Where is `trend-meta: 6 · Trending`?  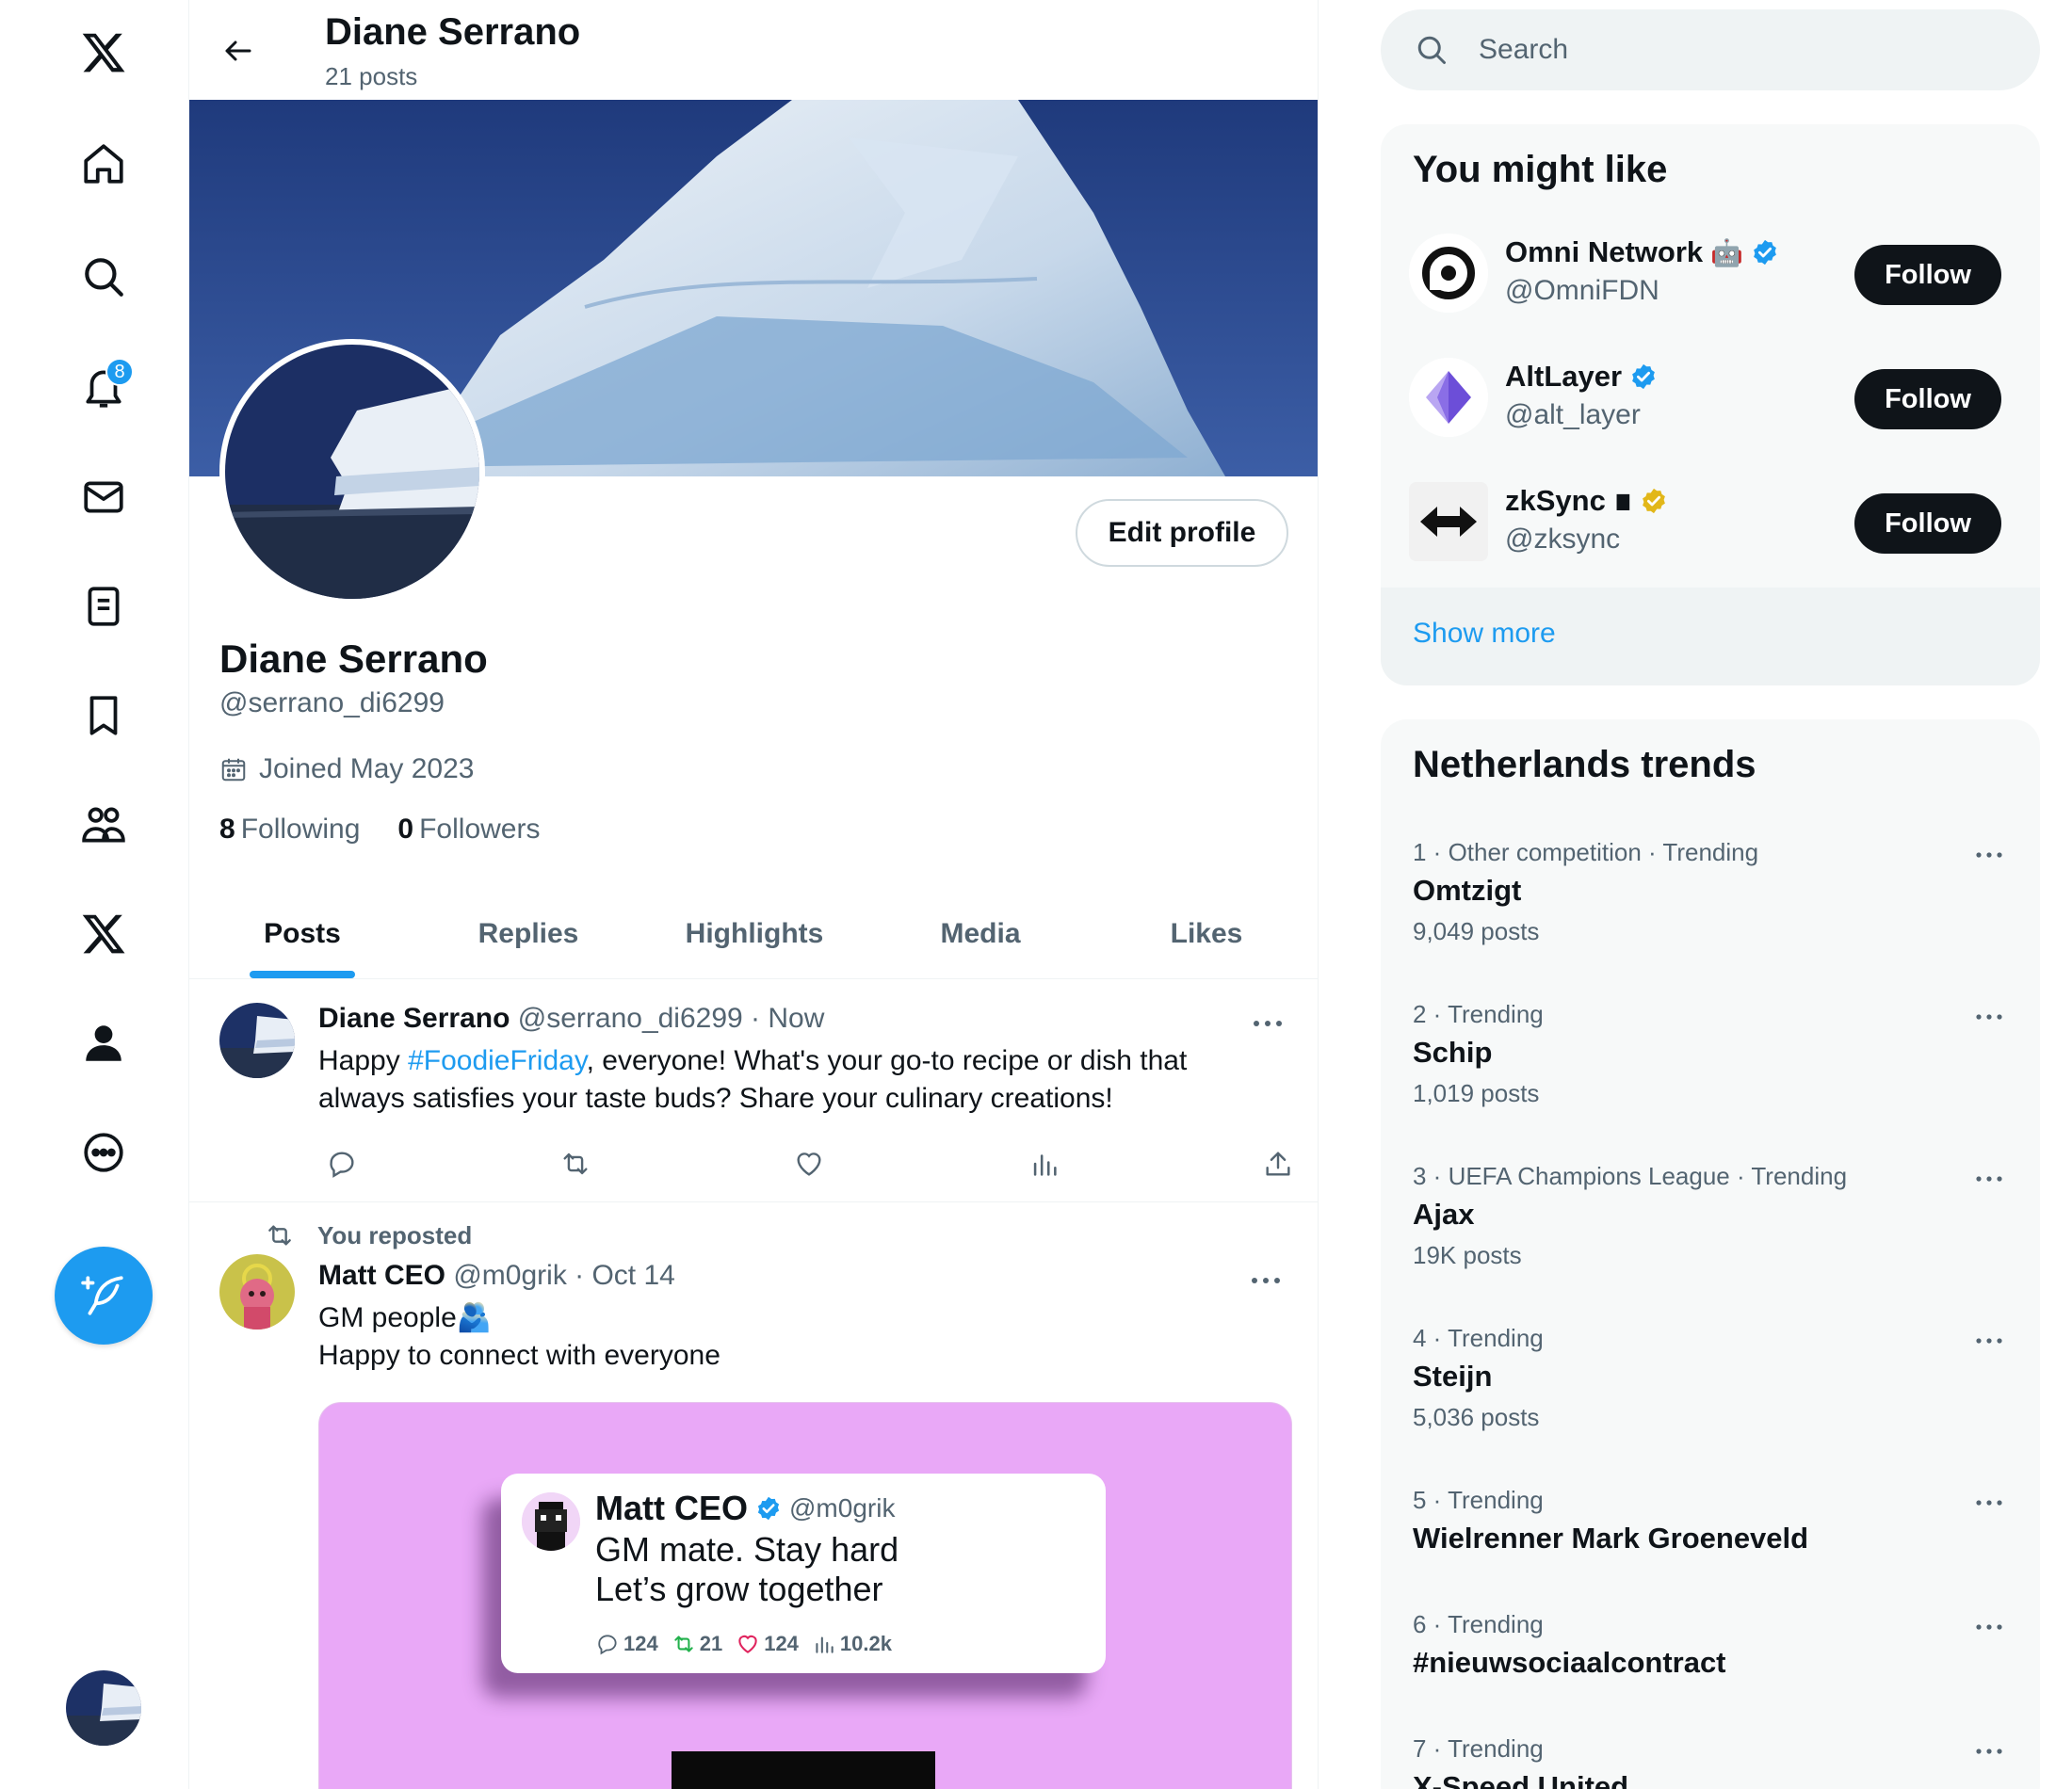
trend-meta: 6 · Trending is located at coordinates (1478, 1624).